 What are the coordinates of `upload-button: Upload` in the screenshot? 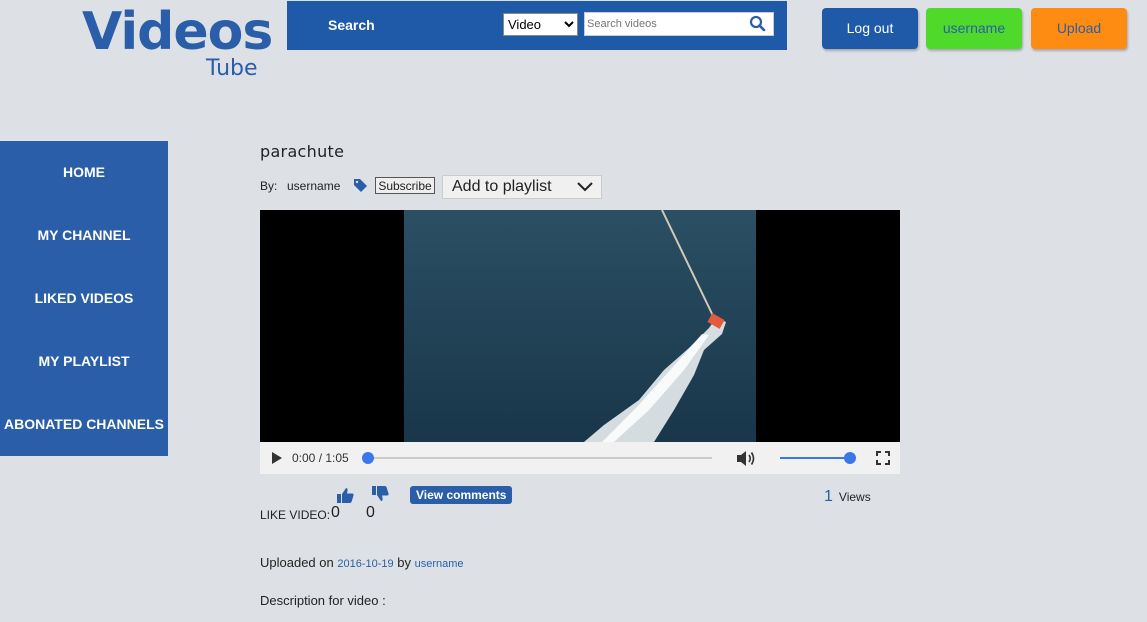 It's located at (1079, 28).